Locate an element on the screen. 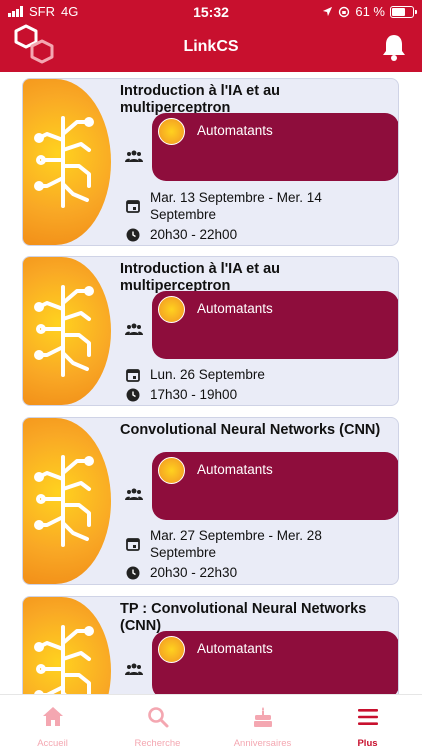  event-title: Convolutional Neural Networks (CNN) is located at coordinates (250, 430).